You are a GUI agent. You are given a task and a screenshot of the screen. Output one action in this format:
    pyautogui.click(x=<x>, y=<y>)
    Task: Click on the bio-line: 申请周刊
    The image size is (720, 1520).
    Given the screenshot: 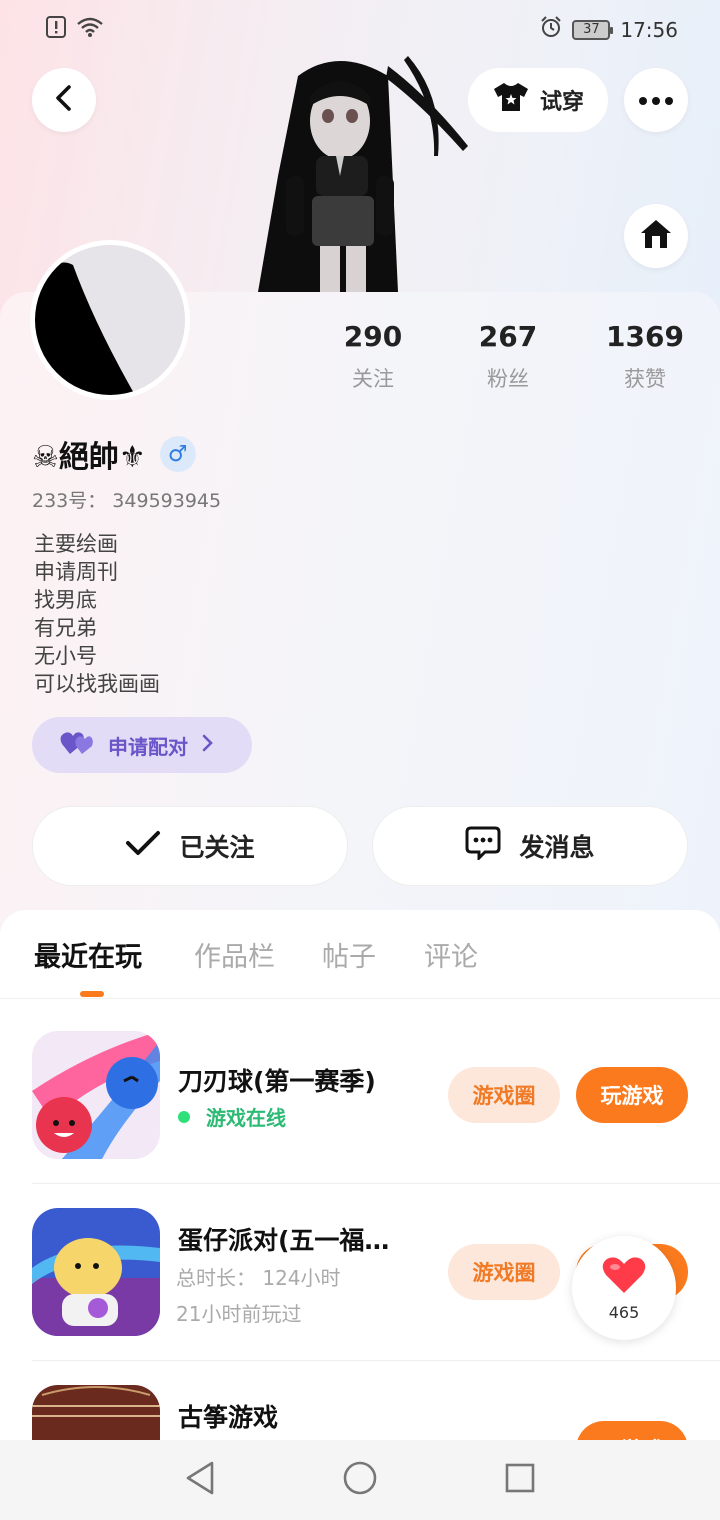 What is the action you would take?
    pyautogui.click(x=76, y=572)
    